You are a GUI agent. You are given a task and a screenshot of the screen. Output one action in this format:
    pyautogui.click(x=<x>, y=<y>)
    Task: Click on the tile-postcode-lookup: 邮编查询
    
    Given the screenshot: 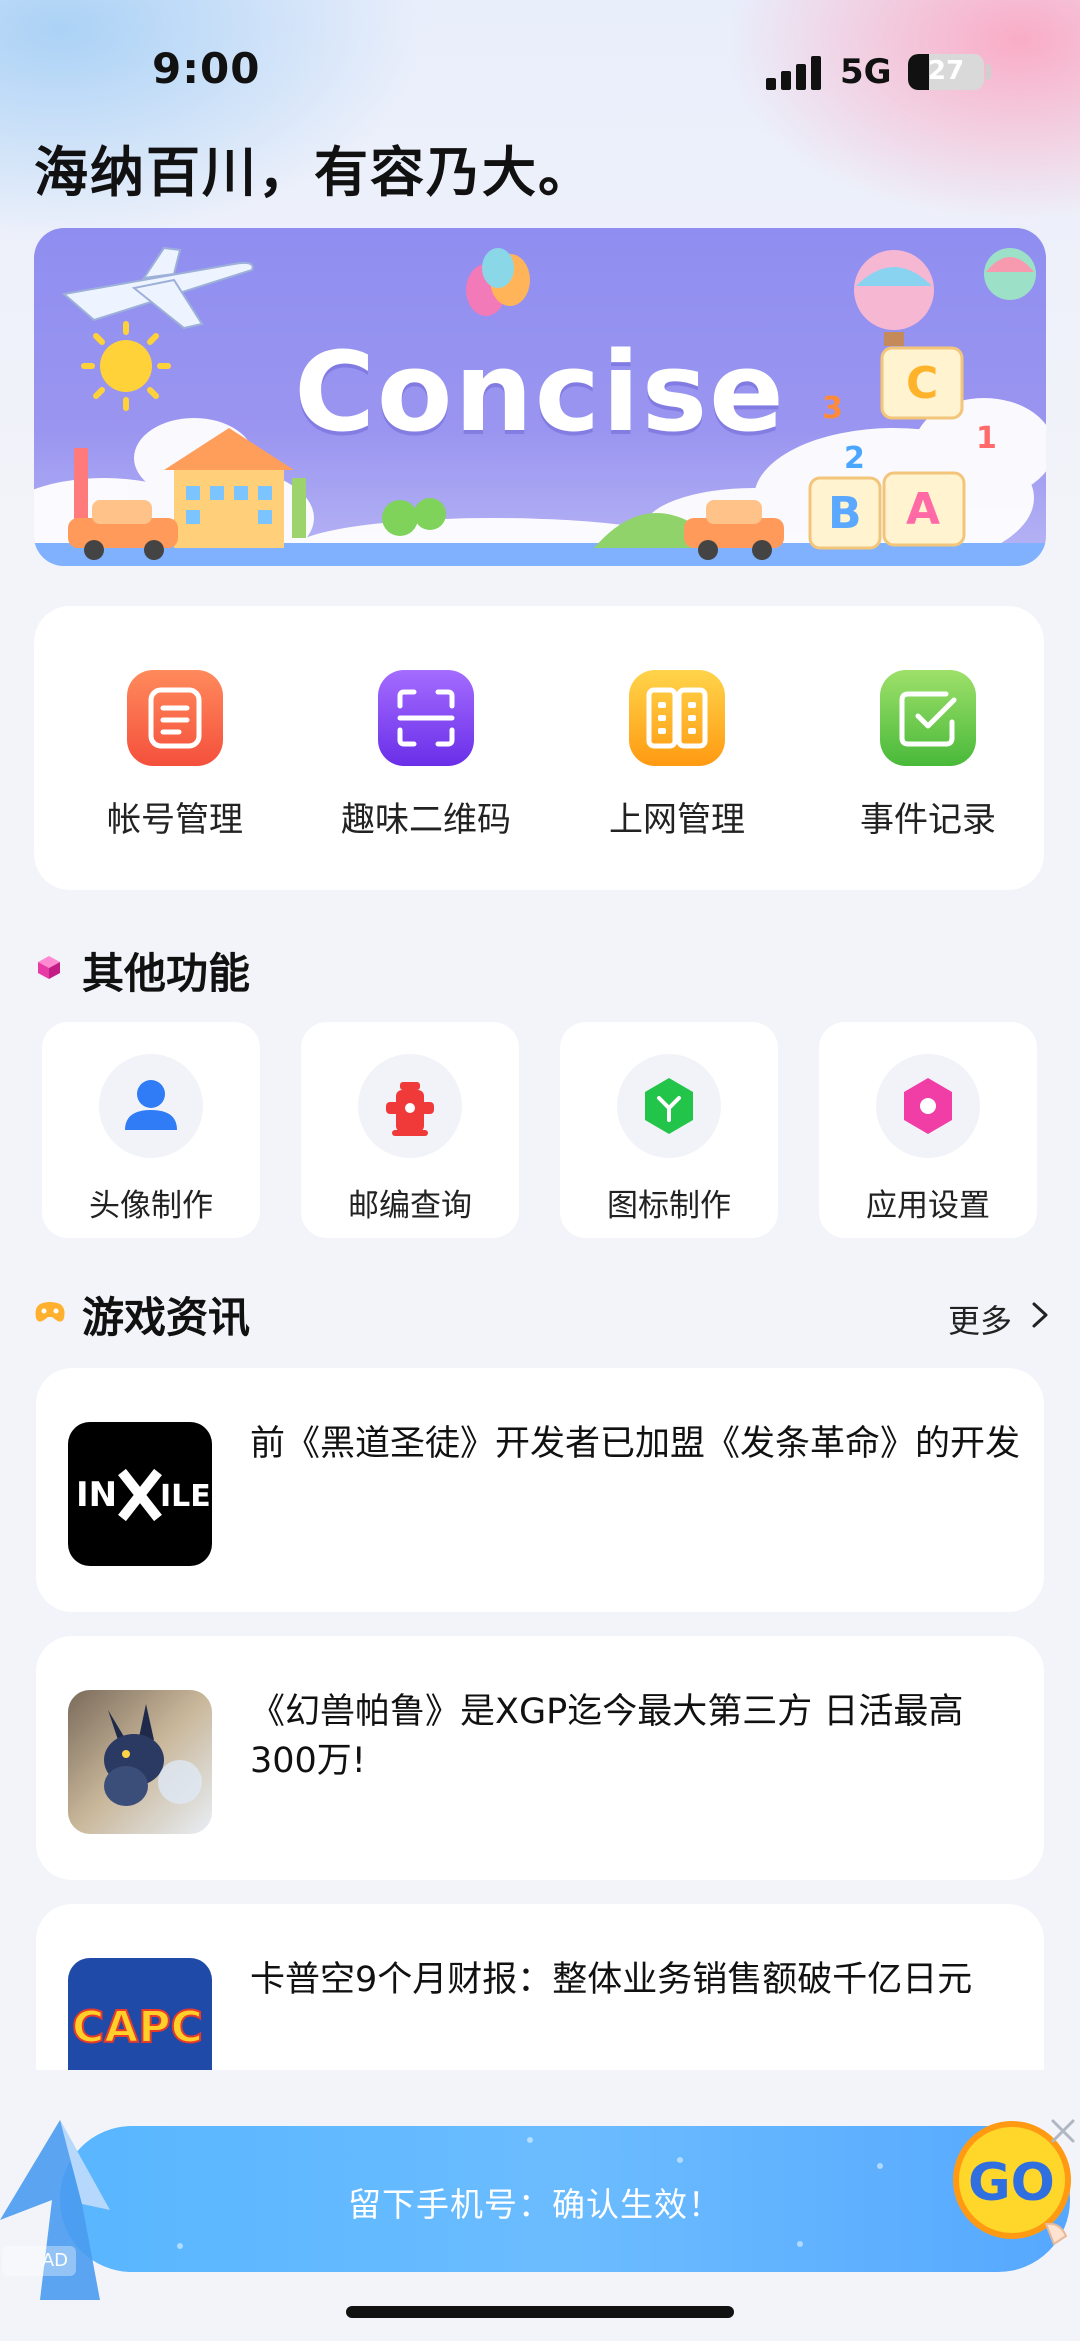 What is the action you would take?
    pyautogui.click(x=410, y=1130)
    